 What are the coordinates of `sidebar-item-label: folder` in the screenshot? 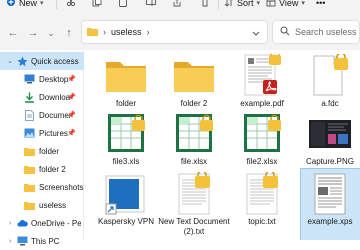 It's located at (49, 151).